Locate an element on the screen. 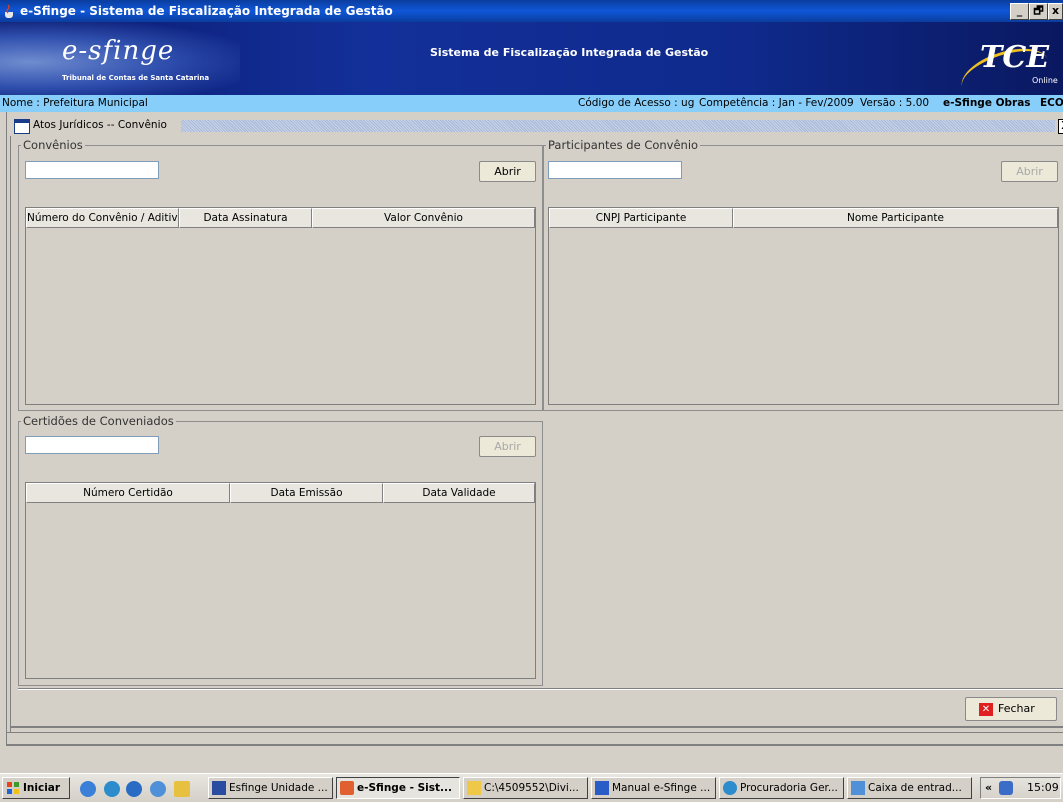  folder-icon is located at coordinates (474, 788).